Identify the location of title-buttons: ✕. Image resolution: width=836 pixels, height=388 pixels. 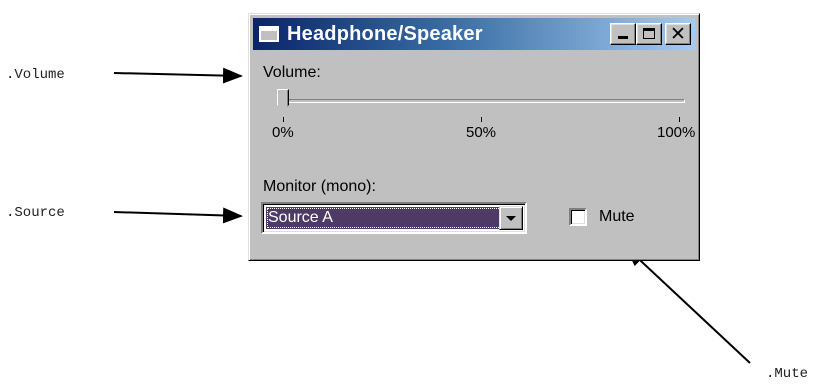
(650, 34).